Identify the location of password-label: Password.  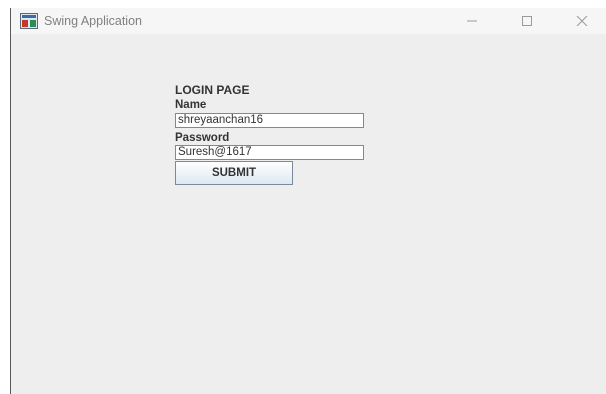
(202, 138).